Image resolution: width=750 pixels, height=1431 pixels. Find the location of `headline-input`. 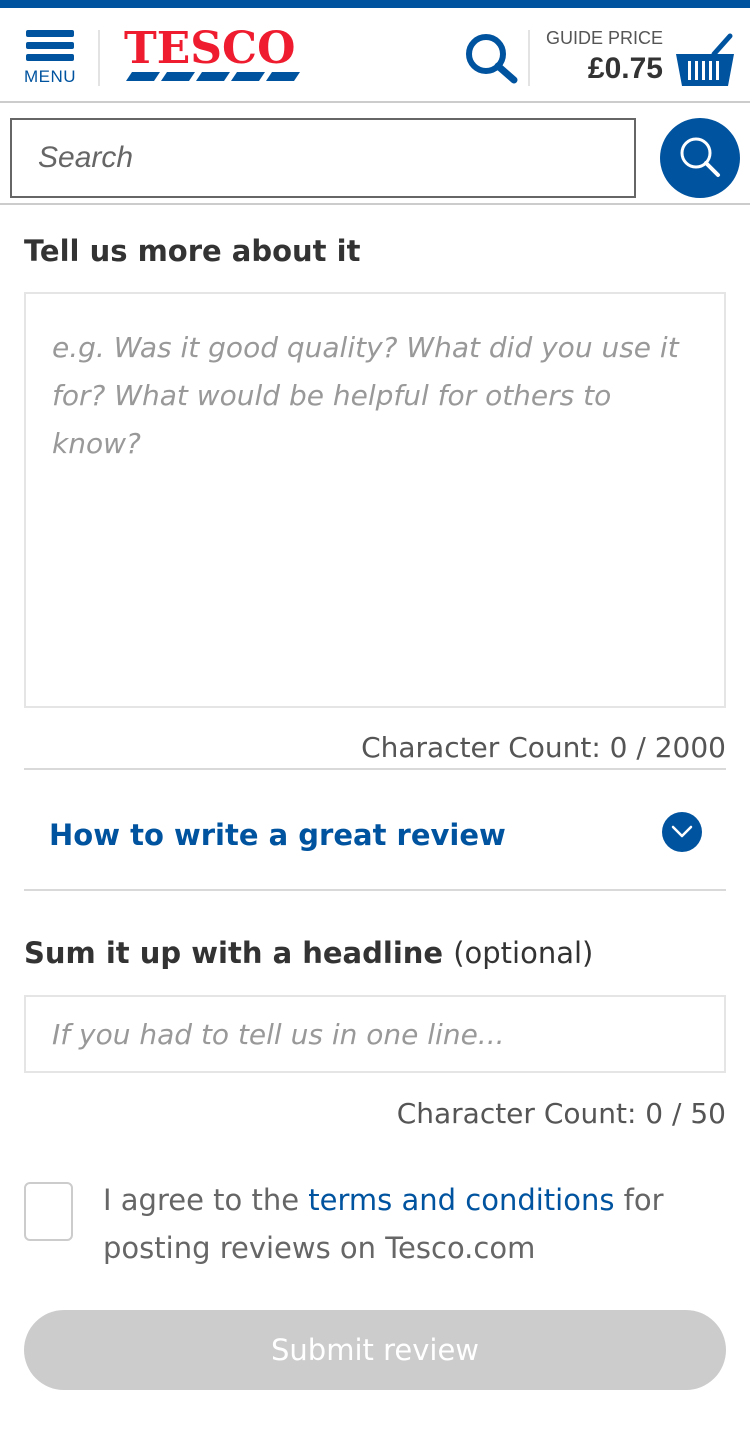

headline-input is located at coordinates (375, 1034).